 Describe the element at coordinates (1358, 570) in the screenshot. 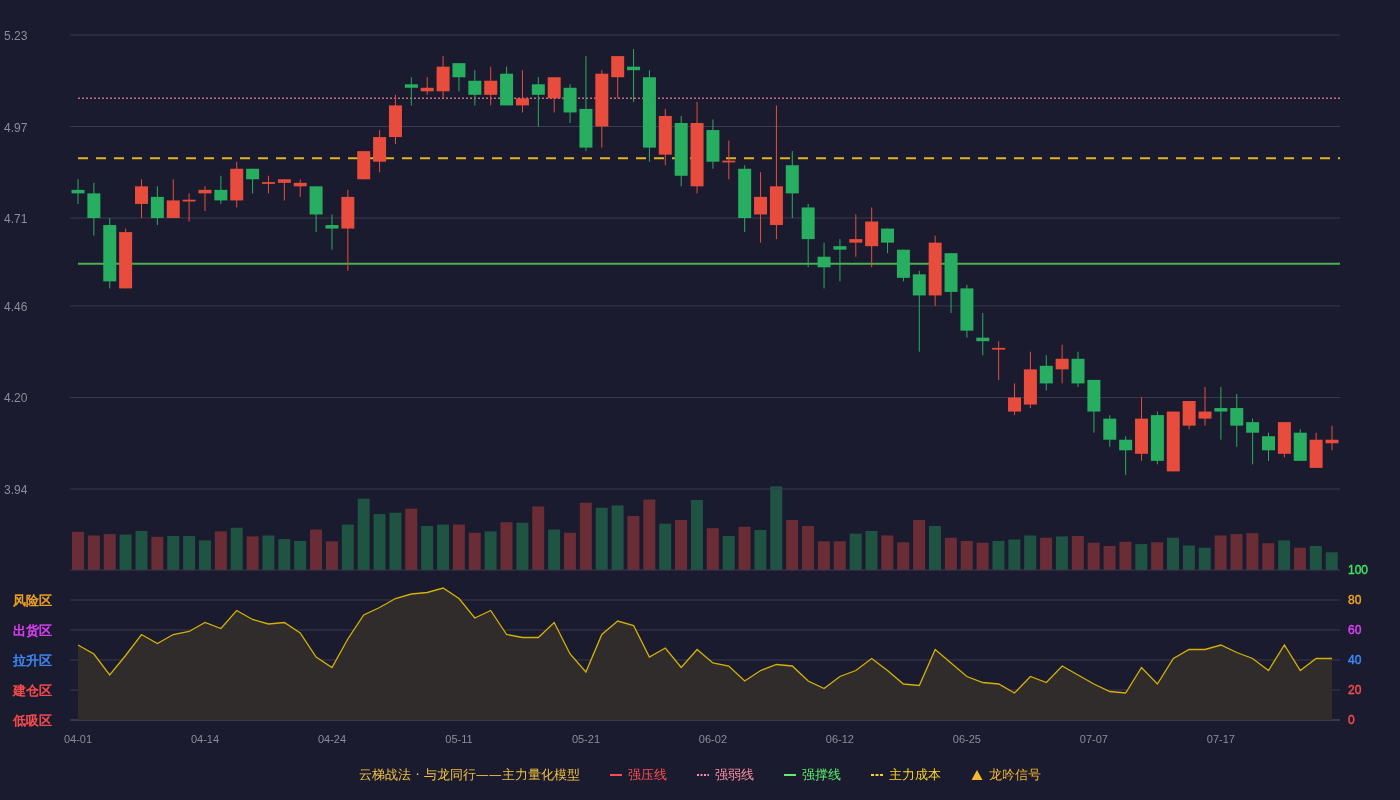

I see `axis-label: 100` at that location.